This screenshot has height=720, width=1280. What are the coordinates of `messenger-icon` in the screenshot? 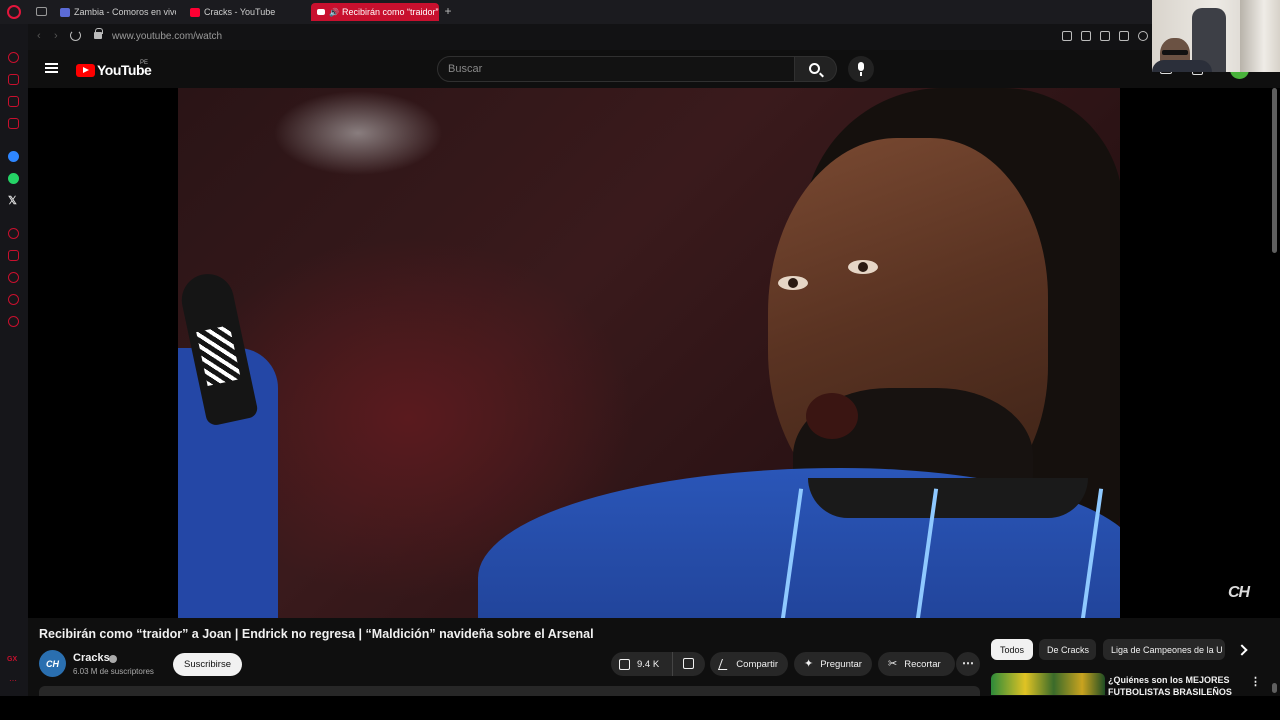 It's located at (13, 156).